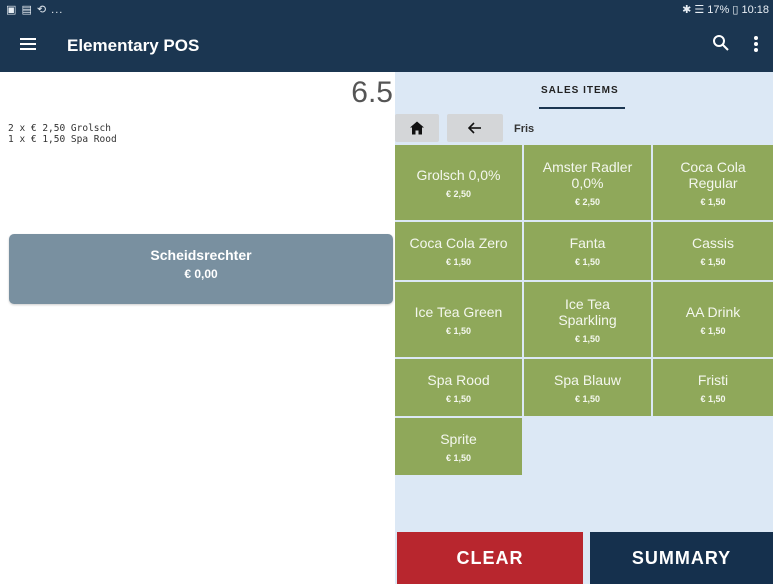  I want to click on sales-item-name: Spa Blauw, so click(587, 379).